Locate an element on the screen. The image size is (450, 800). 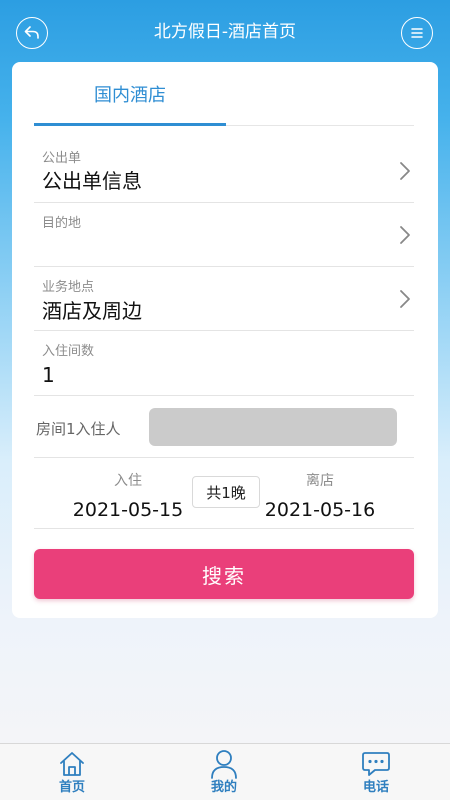
nav-item-home: 首页 is located at coordinates (72, 774).